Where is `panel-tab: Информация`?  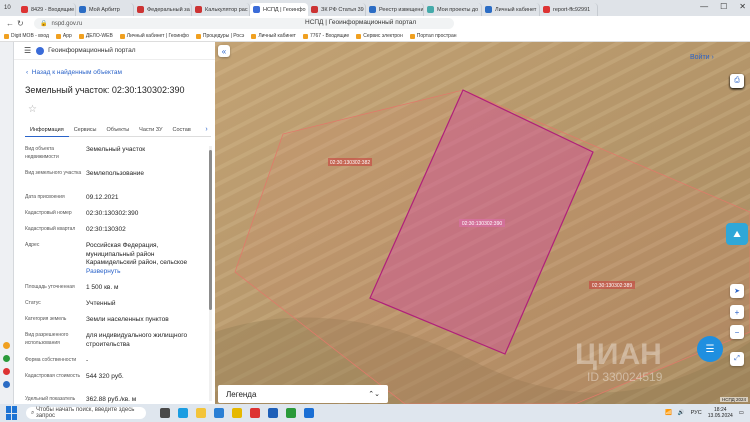 panel-tab: Информация is located at coordinates (47, 131).